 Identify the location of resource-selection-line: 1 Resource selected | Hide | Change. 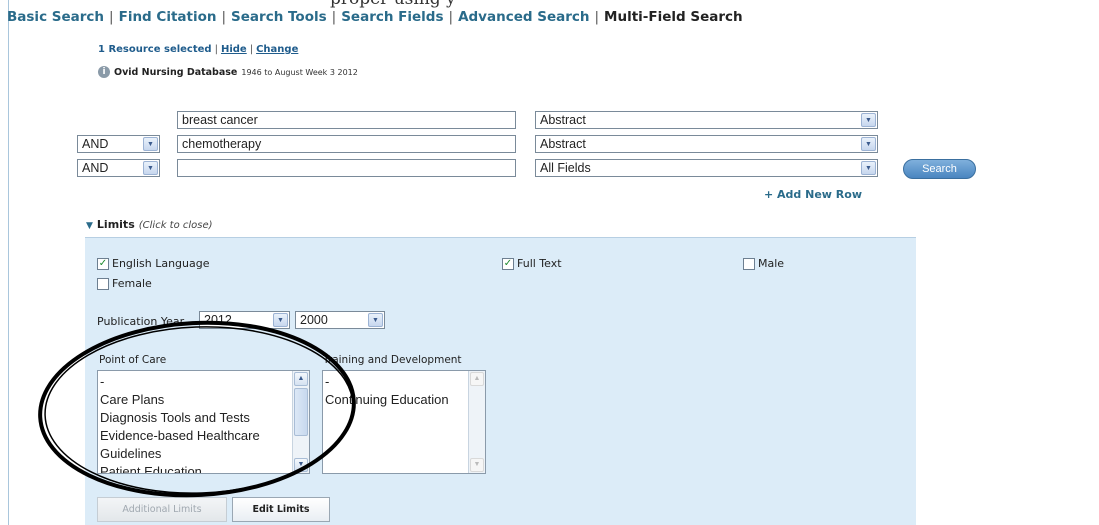
(198, 49).